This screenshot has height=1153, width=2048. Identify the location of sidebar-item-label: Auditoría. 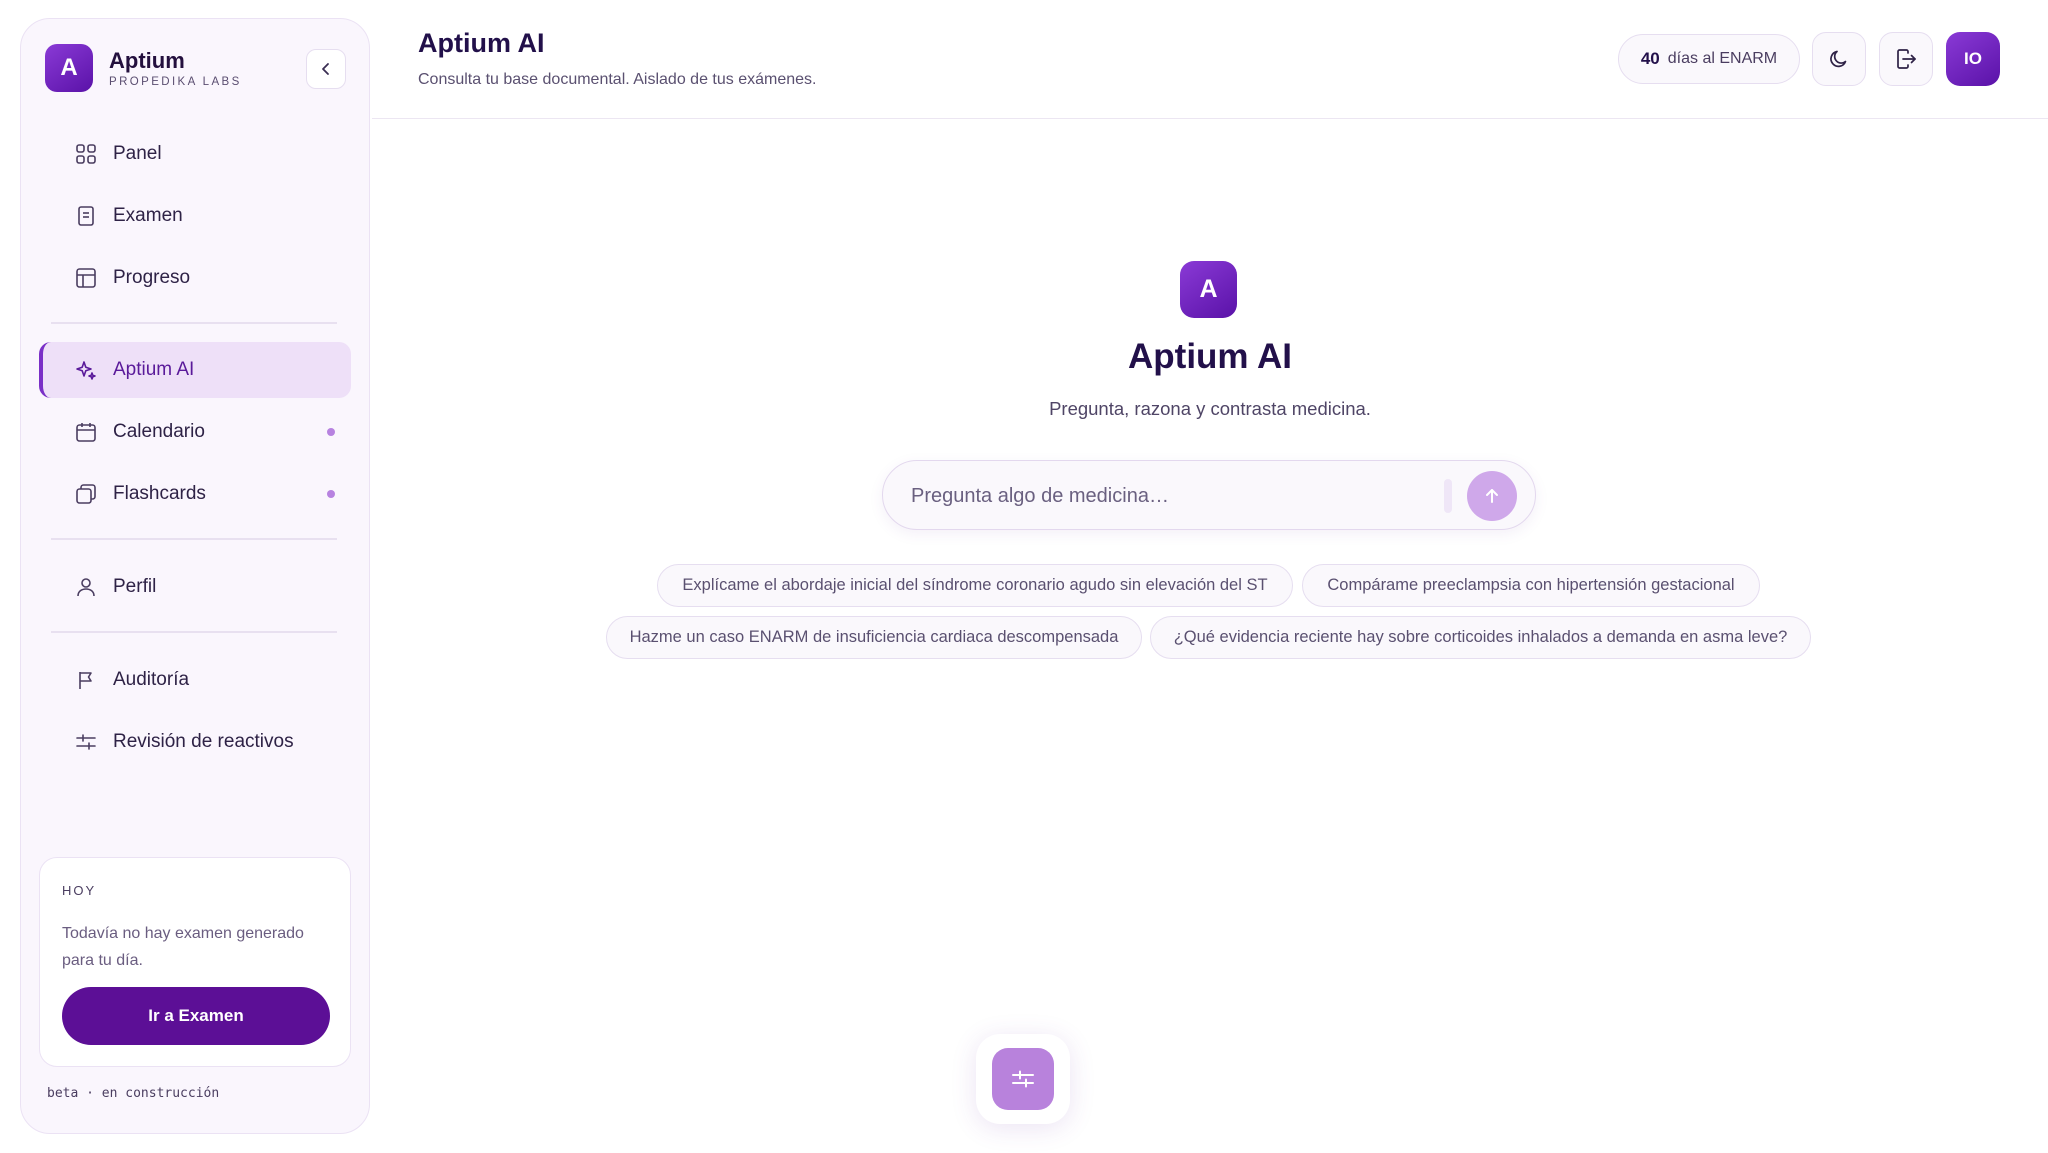
(151, 679).